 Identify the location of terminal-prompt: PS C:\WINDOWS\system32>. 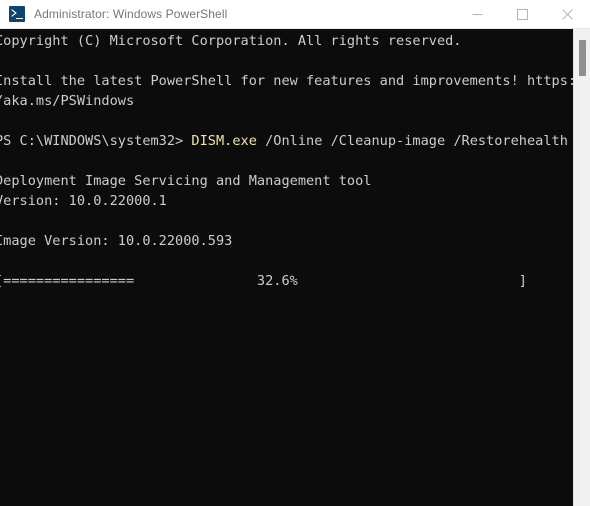
(96, 141).